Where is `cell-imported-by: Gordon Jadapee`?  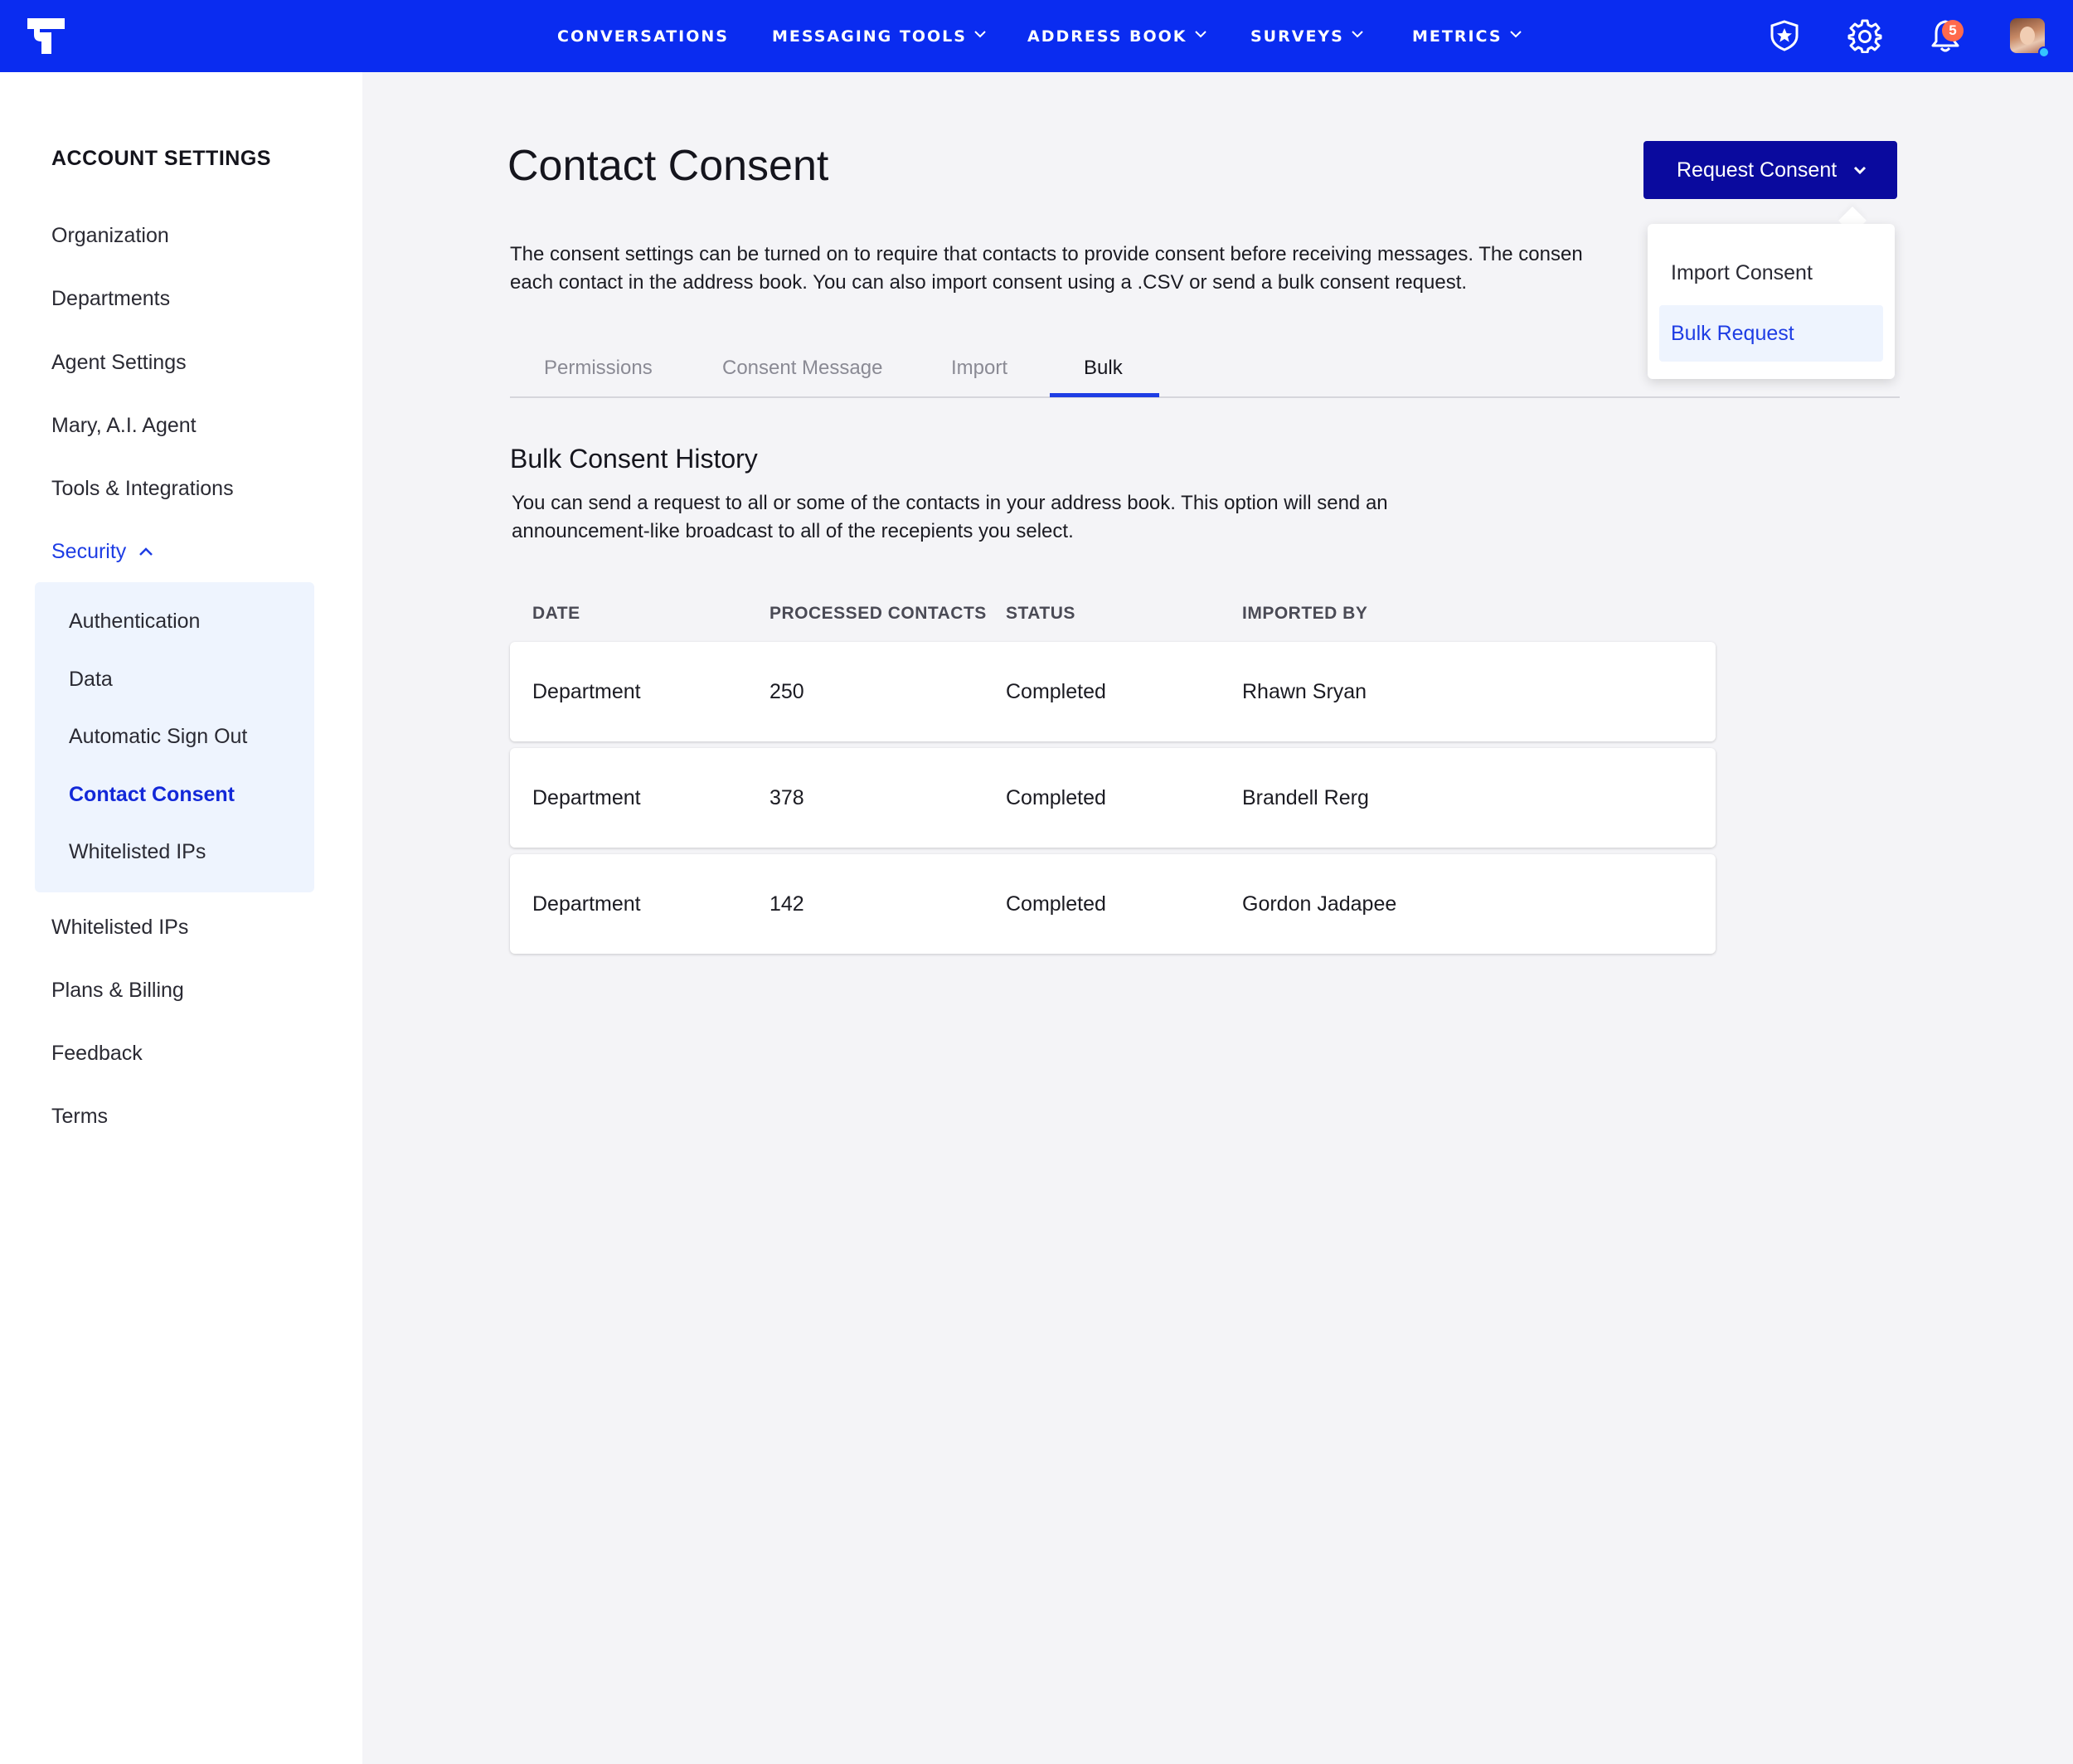
cell-imported-by: Gordon Jadapee is located at coordinates (1319, 904).